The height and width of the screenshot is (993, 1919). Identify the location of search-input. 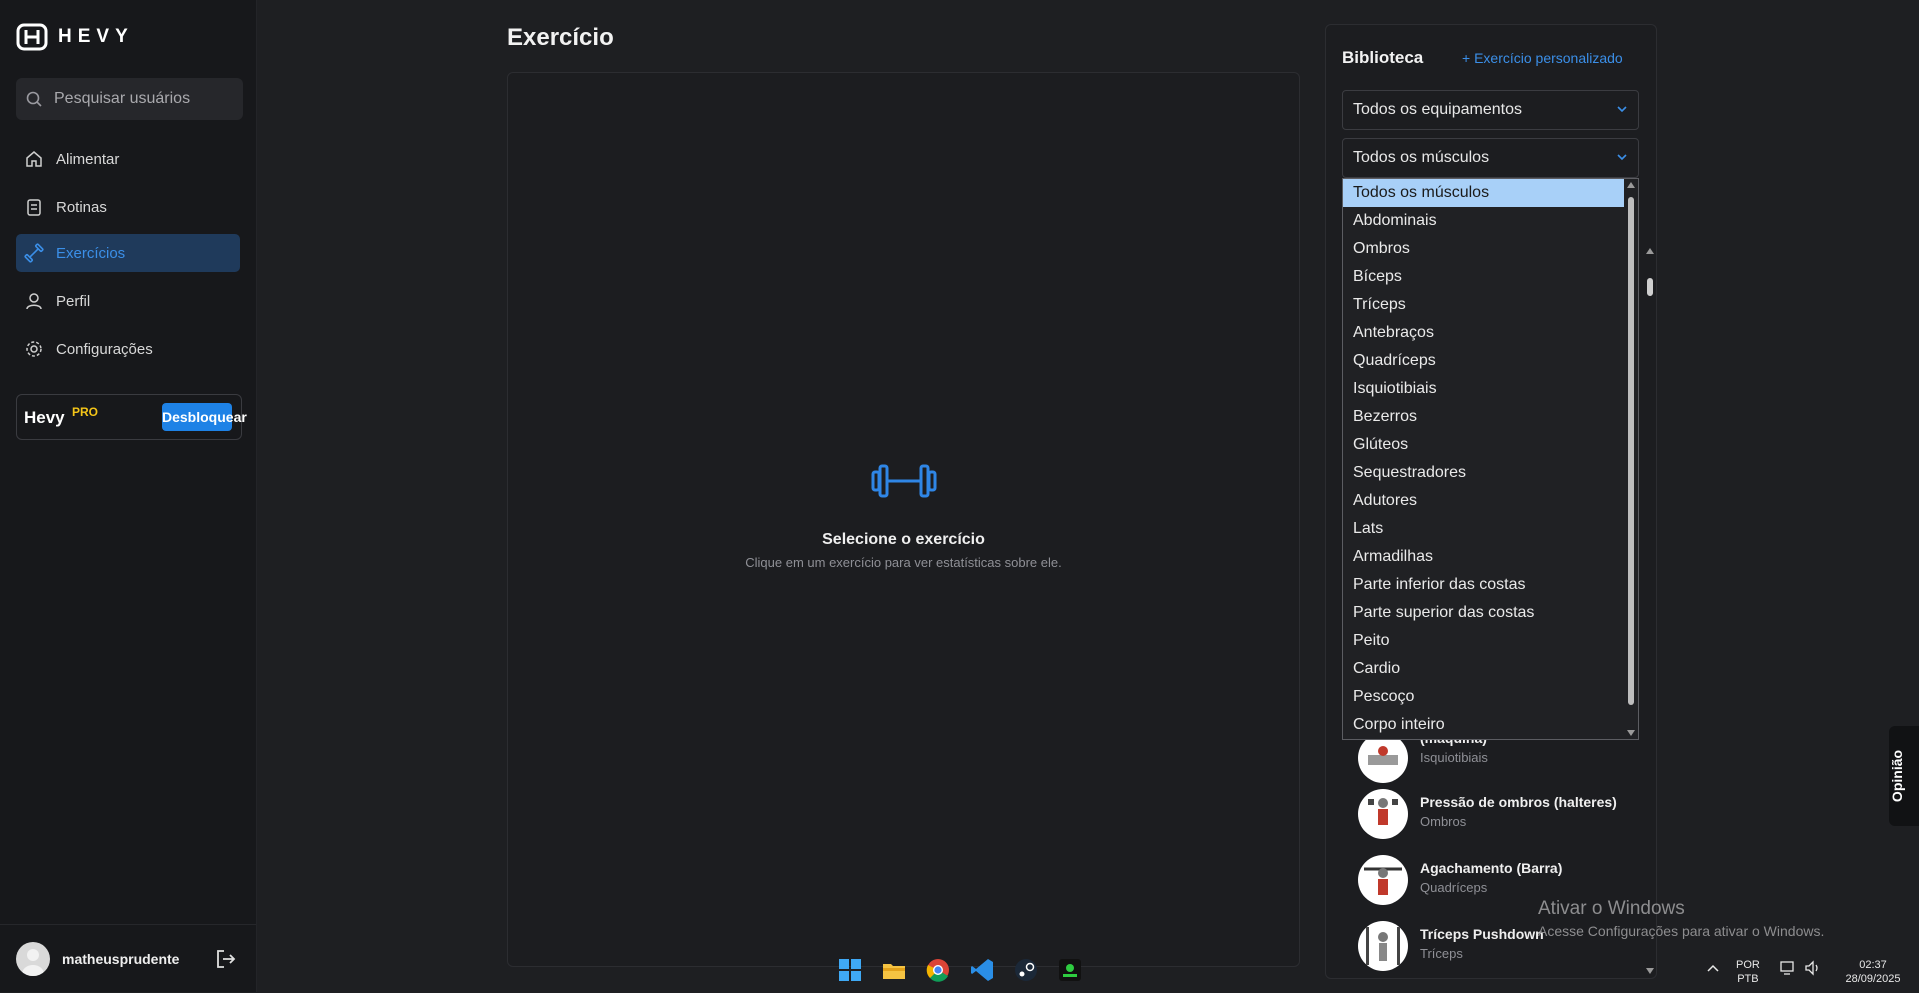
(144, 99).